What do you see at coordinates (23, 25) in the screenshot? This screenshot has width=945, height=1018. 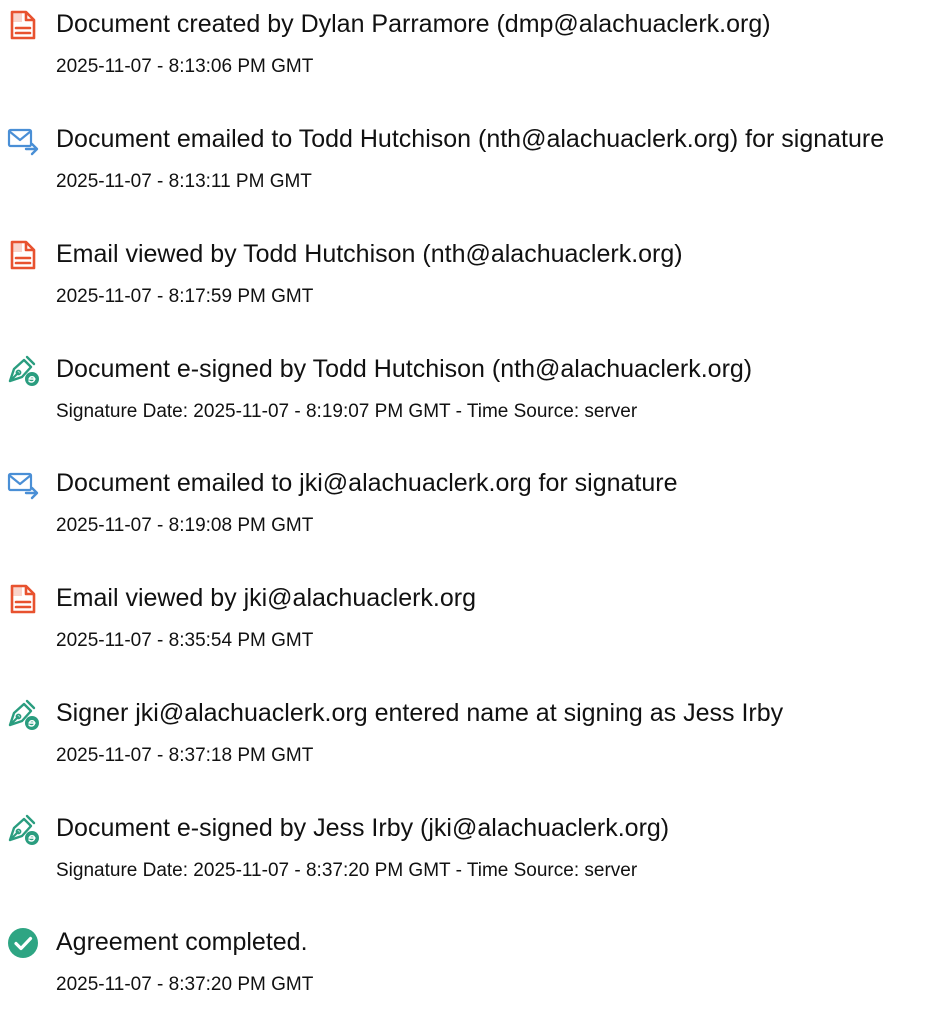 I see `document-created-icon` at bounding box center [23, 25].